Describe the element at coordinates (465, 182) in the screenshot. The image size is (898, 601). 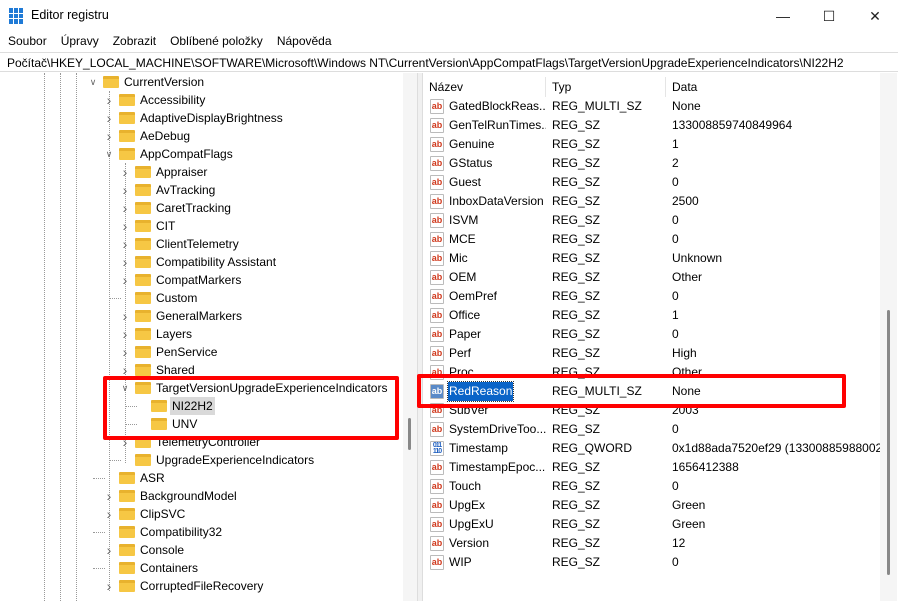
I see `value-name: Guest` at that location.